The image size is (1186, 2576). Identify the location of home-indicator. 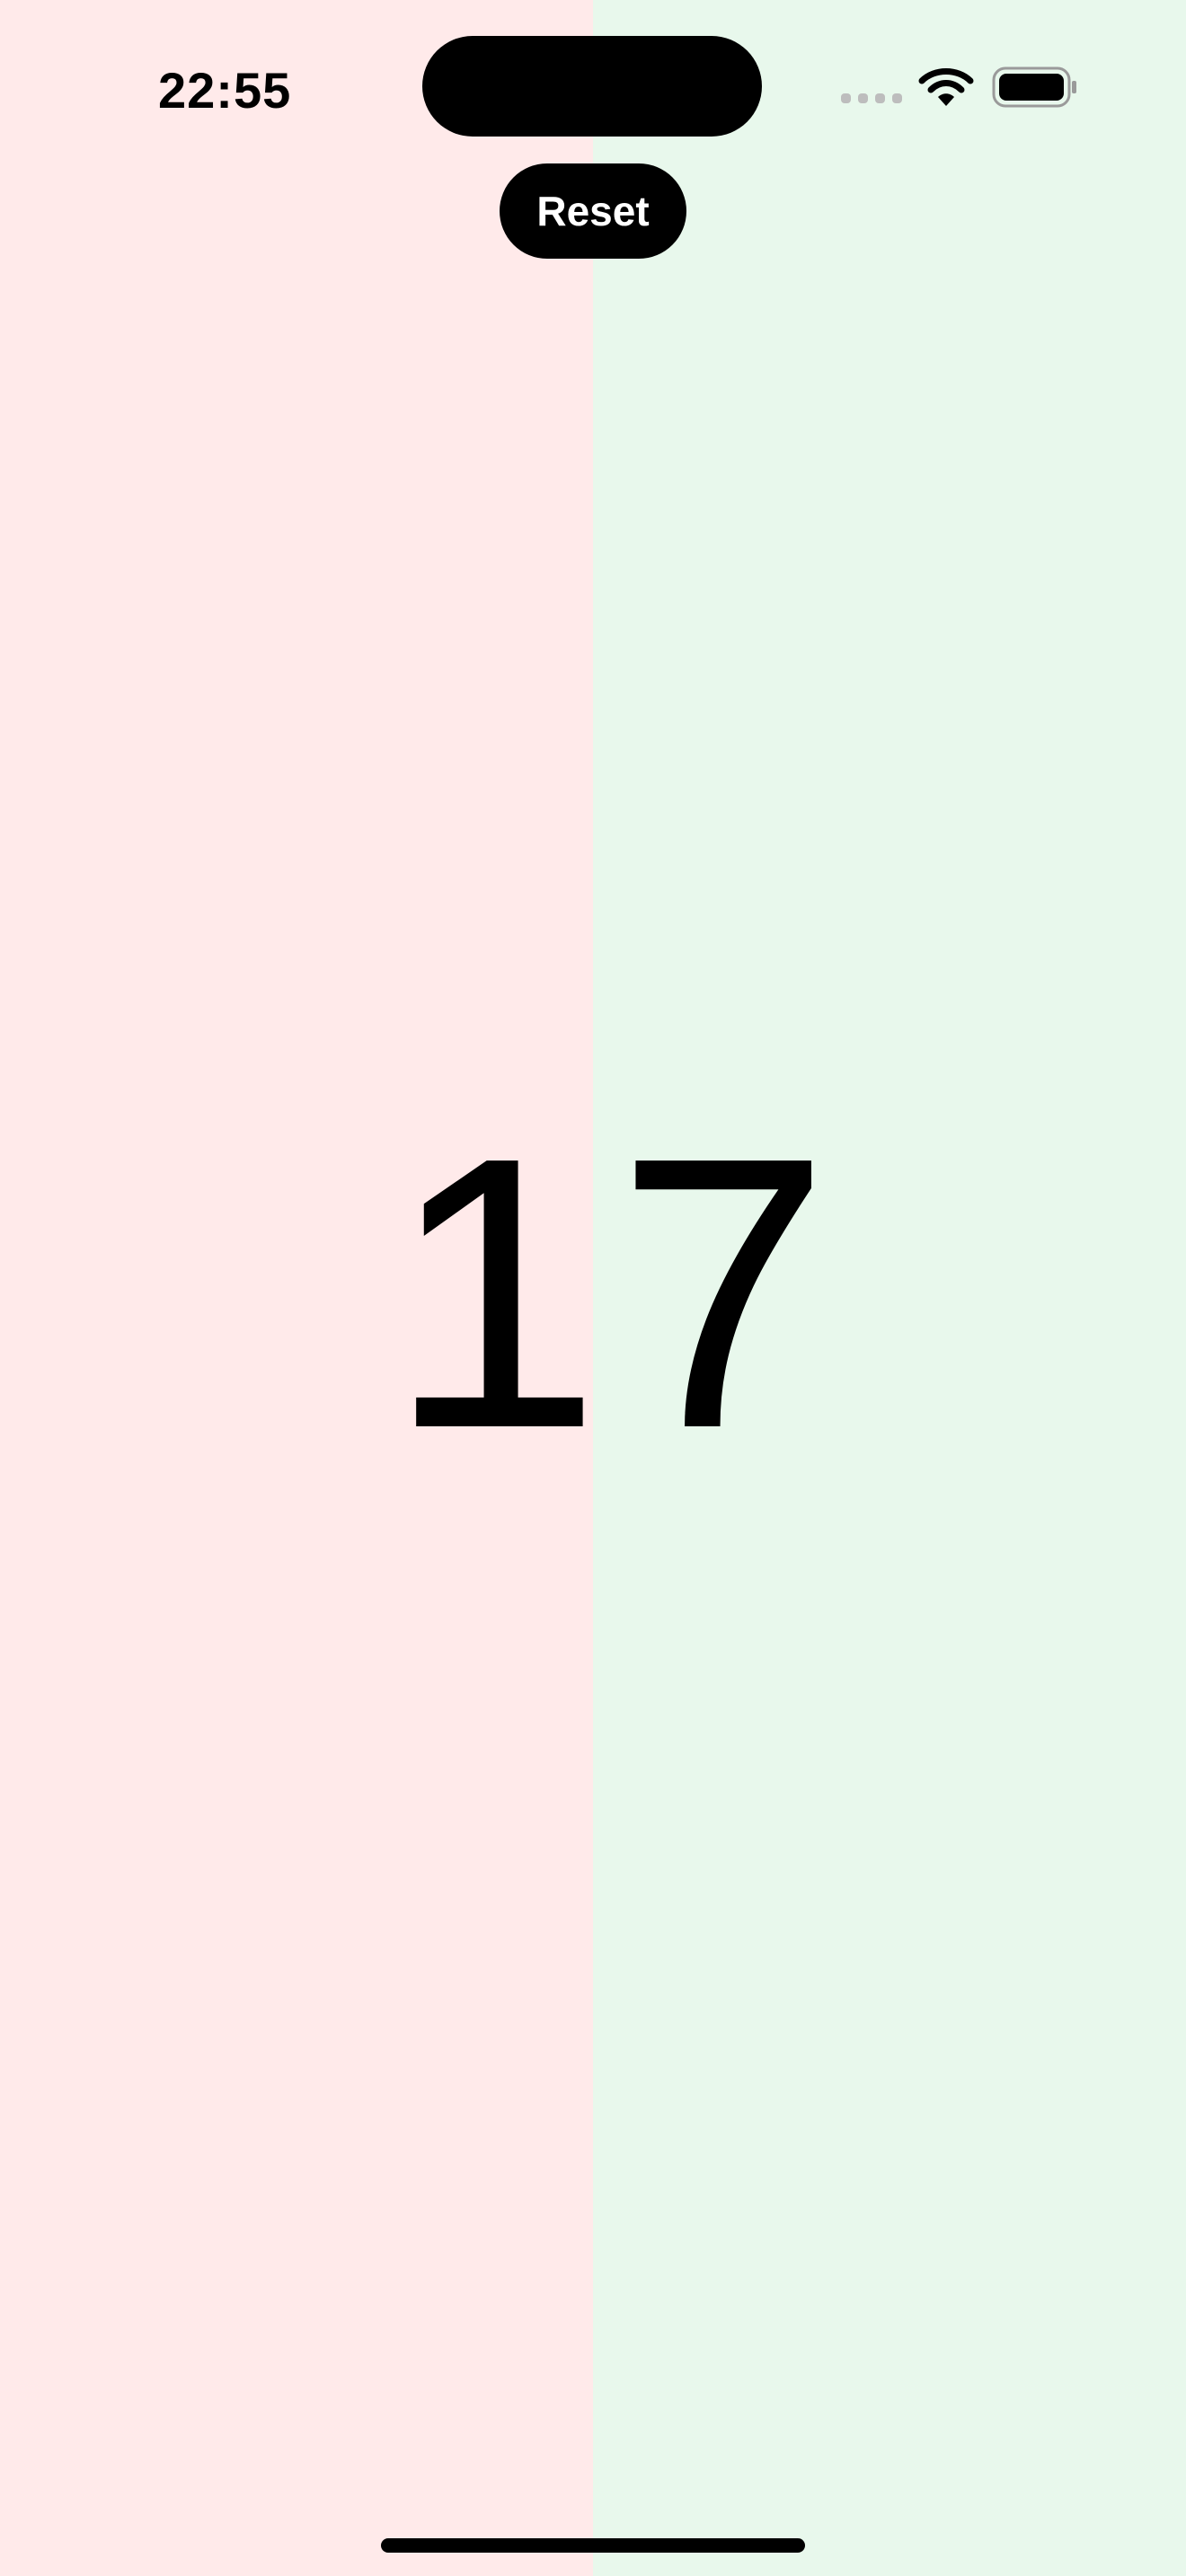
(593, 2545).